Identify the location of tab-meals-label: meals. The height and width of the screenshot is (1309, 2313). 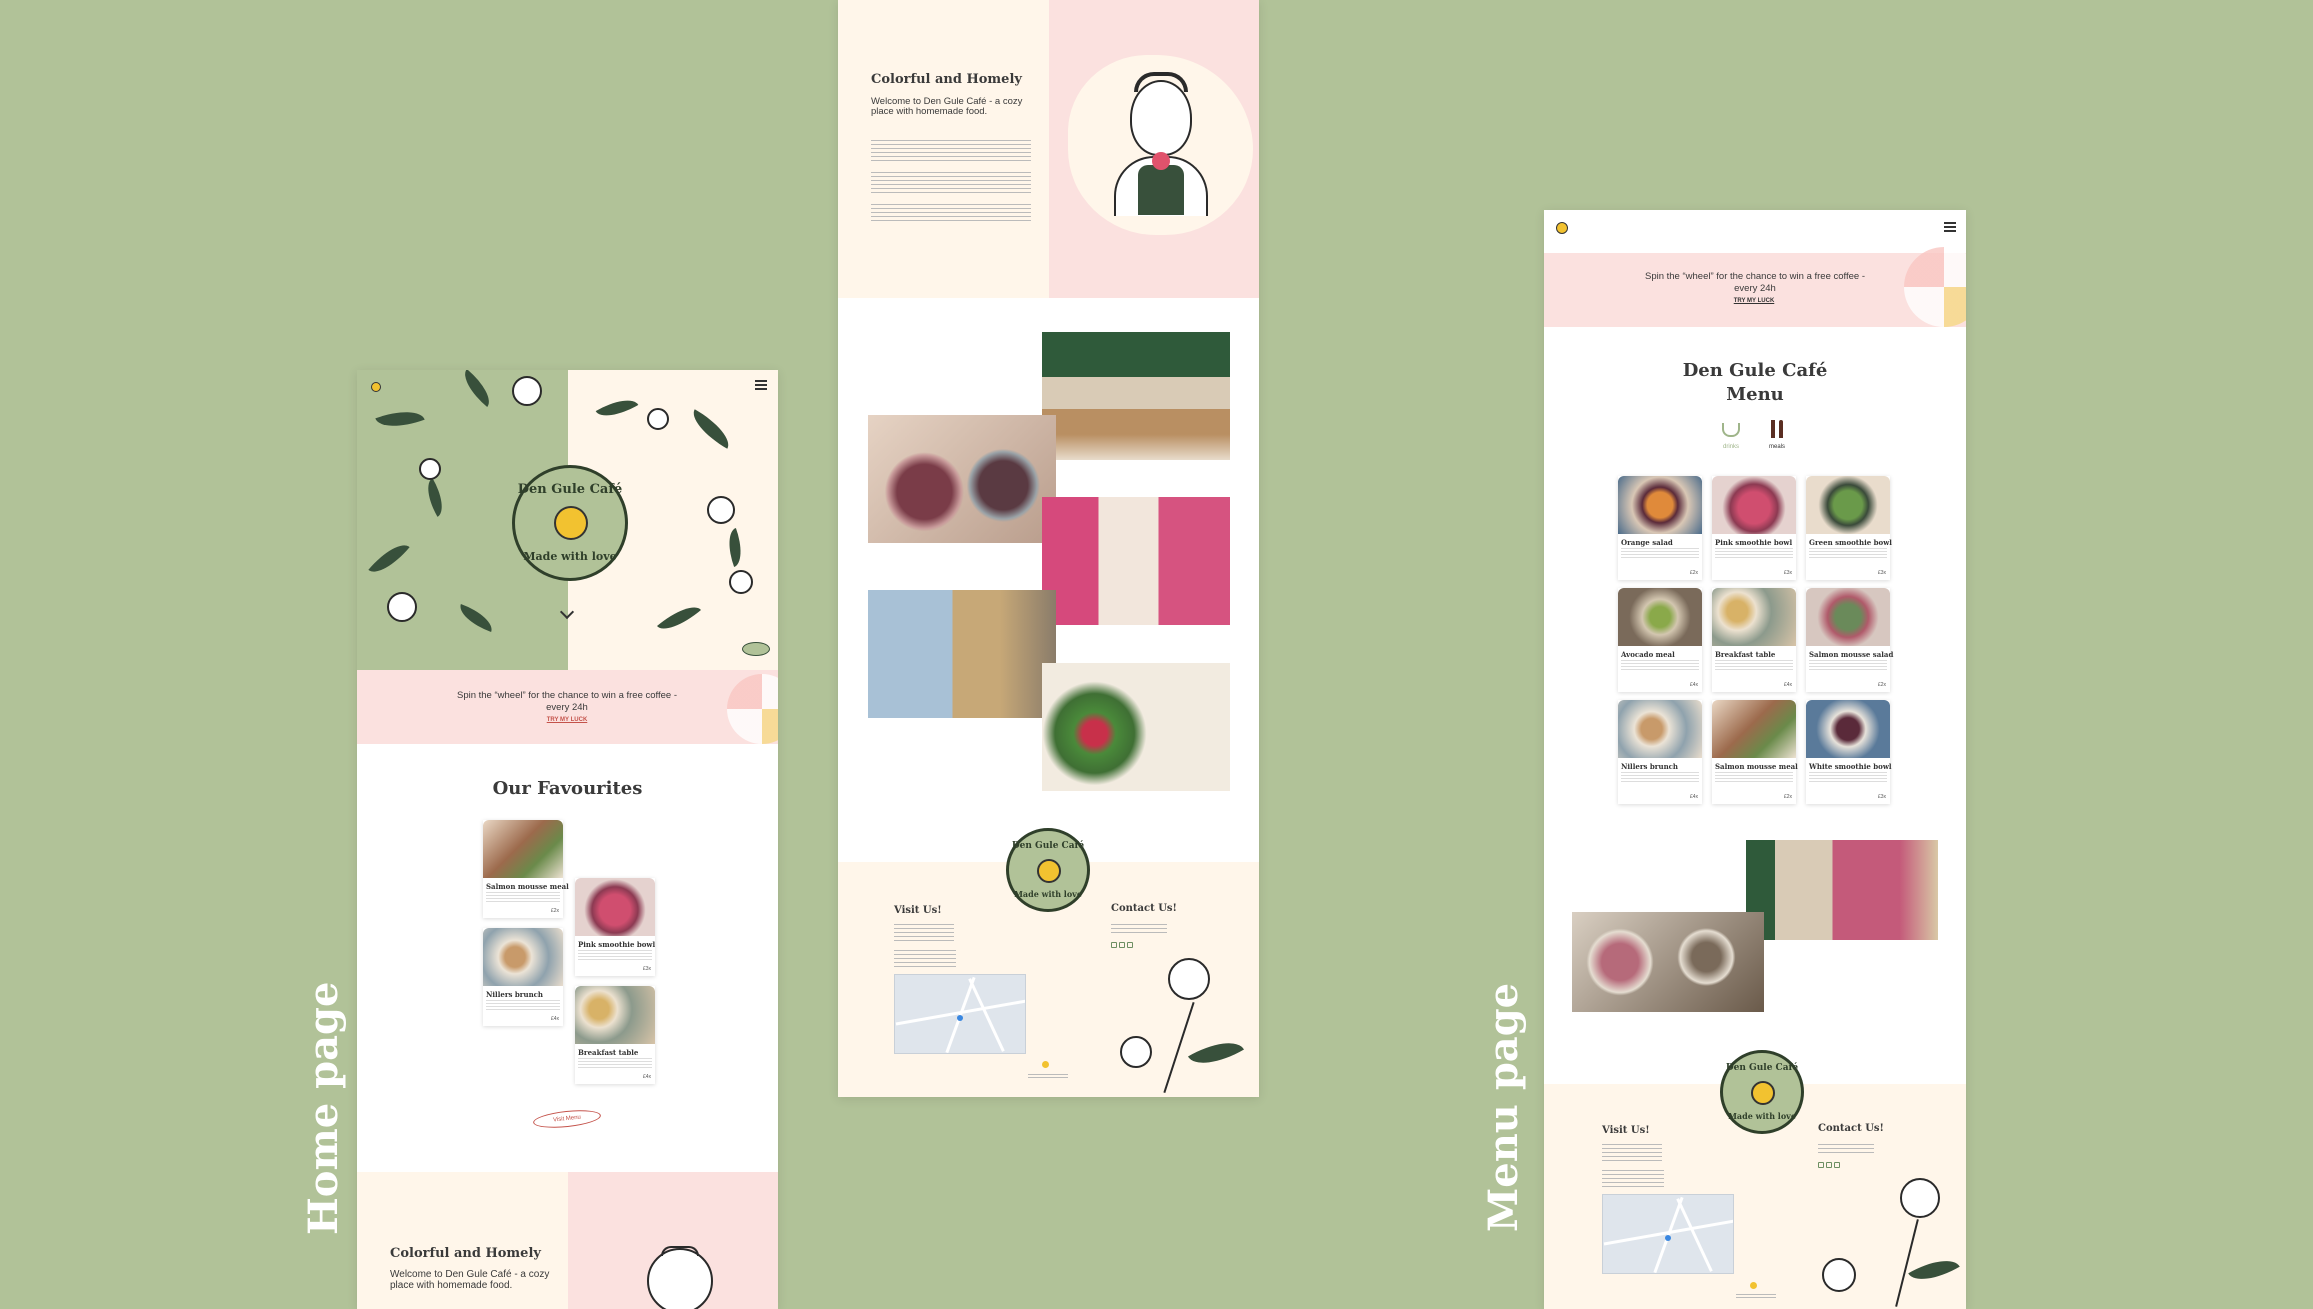
(1776, 447).